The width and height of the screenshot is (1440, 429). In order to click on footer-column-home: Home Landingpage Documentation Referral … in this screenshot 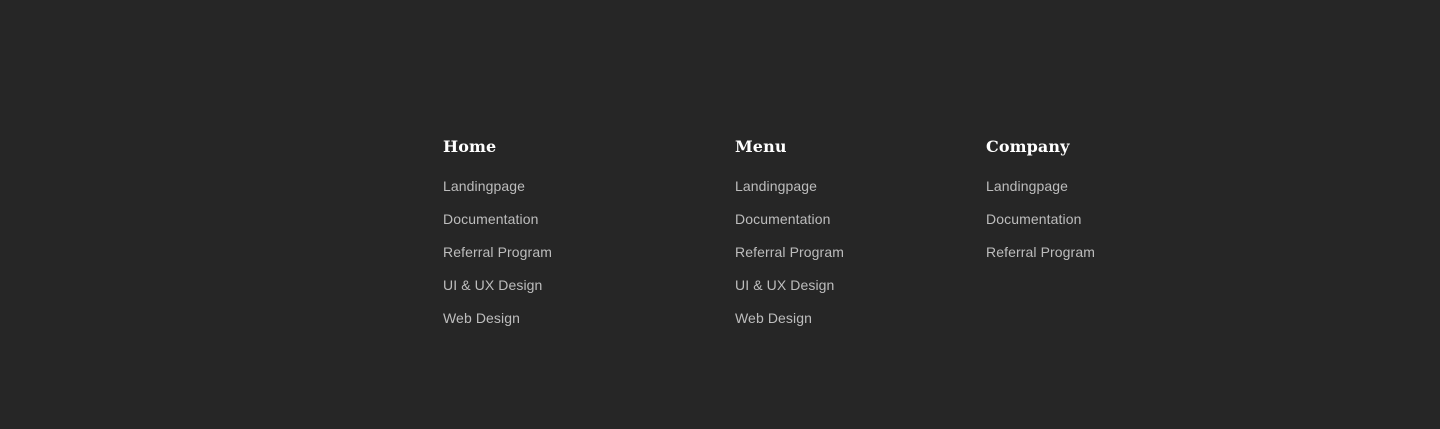, I will do `click(497, 239)`.